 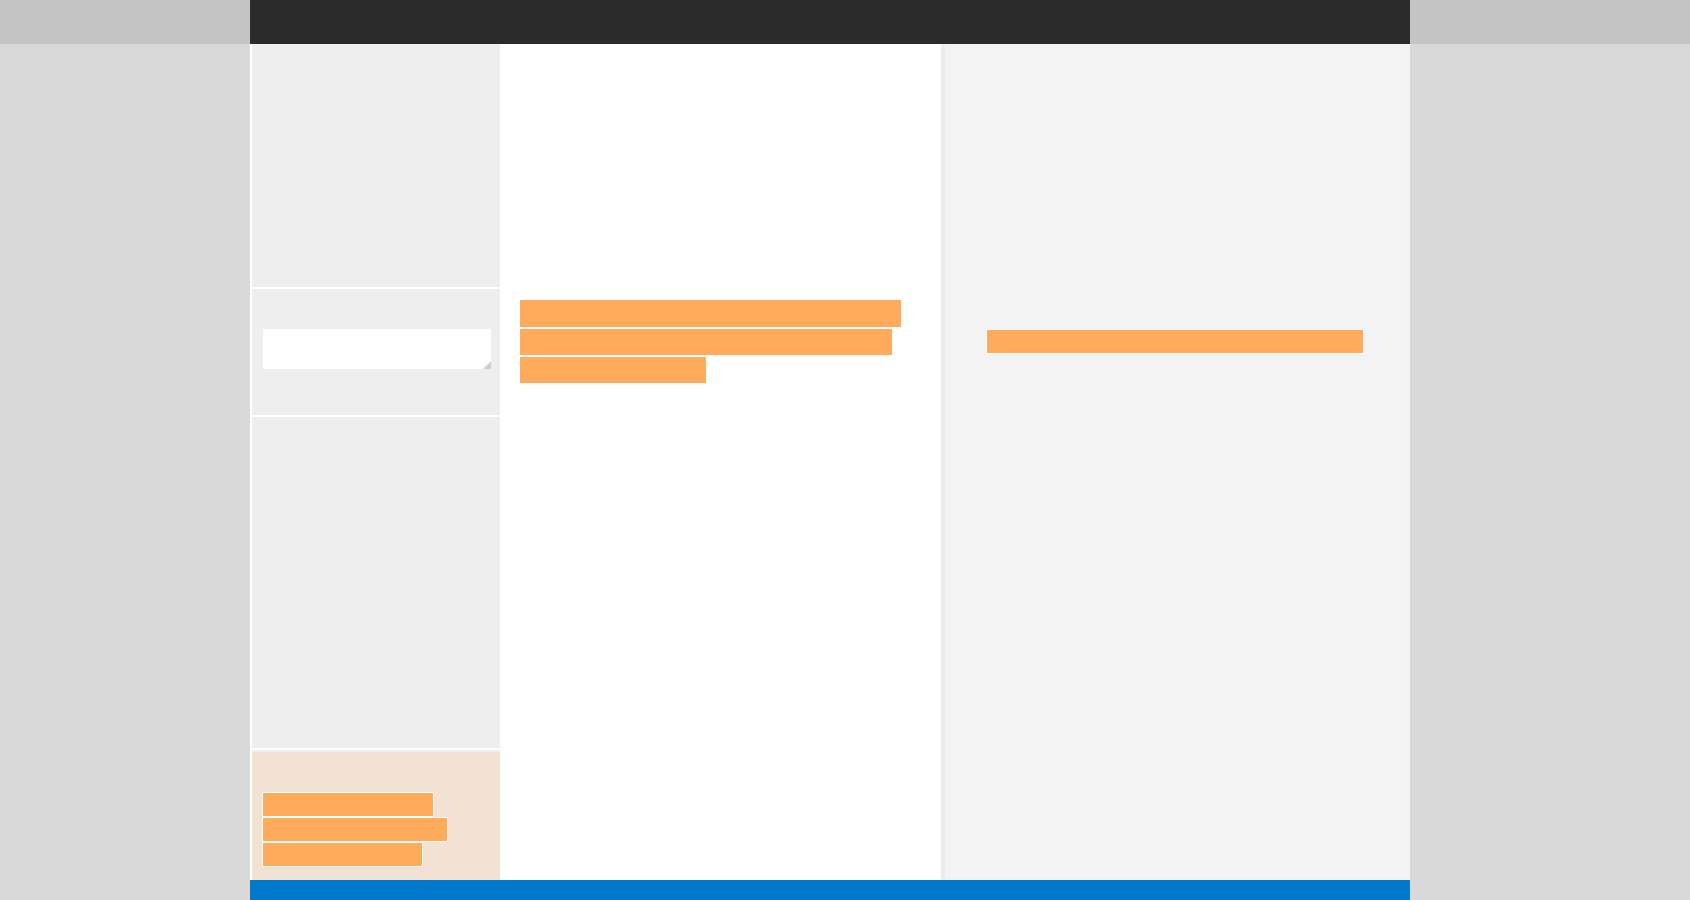 What do you see at coordinates (830, 22) in the screenshot?
I see `top-header-bar` at bounding box center [830, 22].